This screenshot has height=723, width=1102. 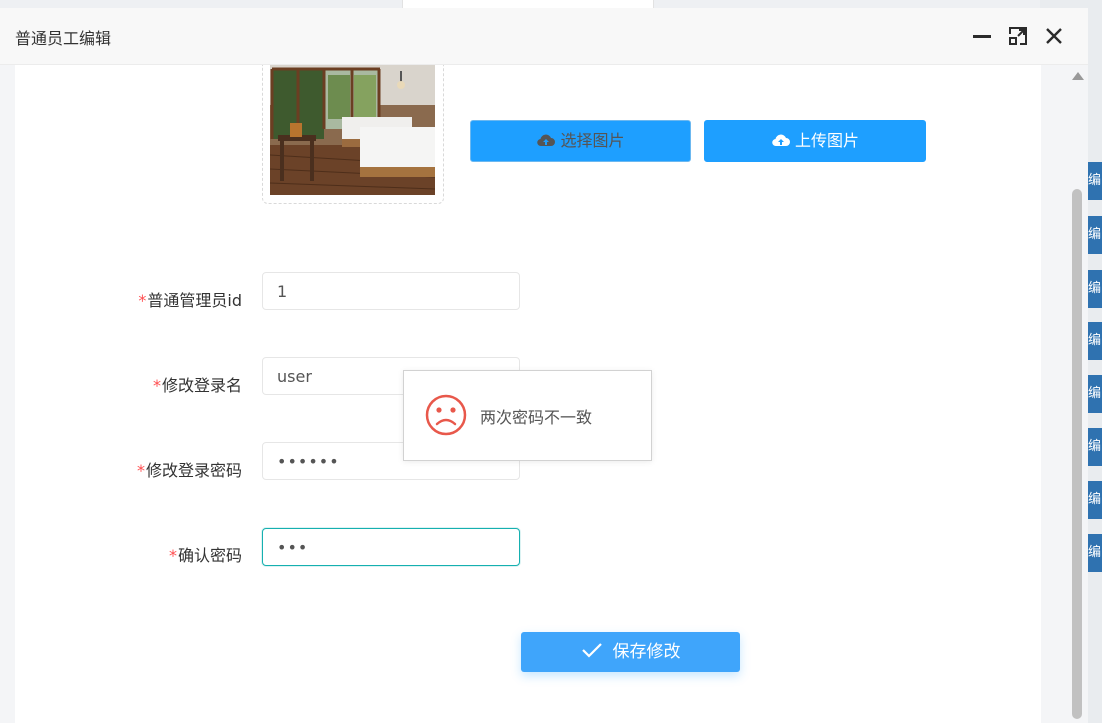 I want to click on scrollbar, so click(x=1077, y=393).